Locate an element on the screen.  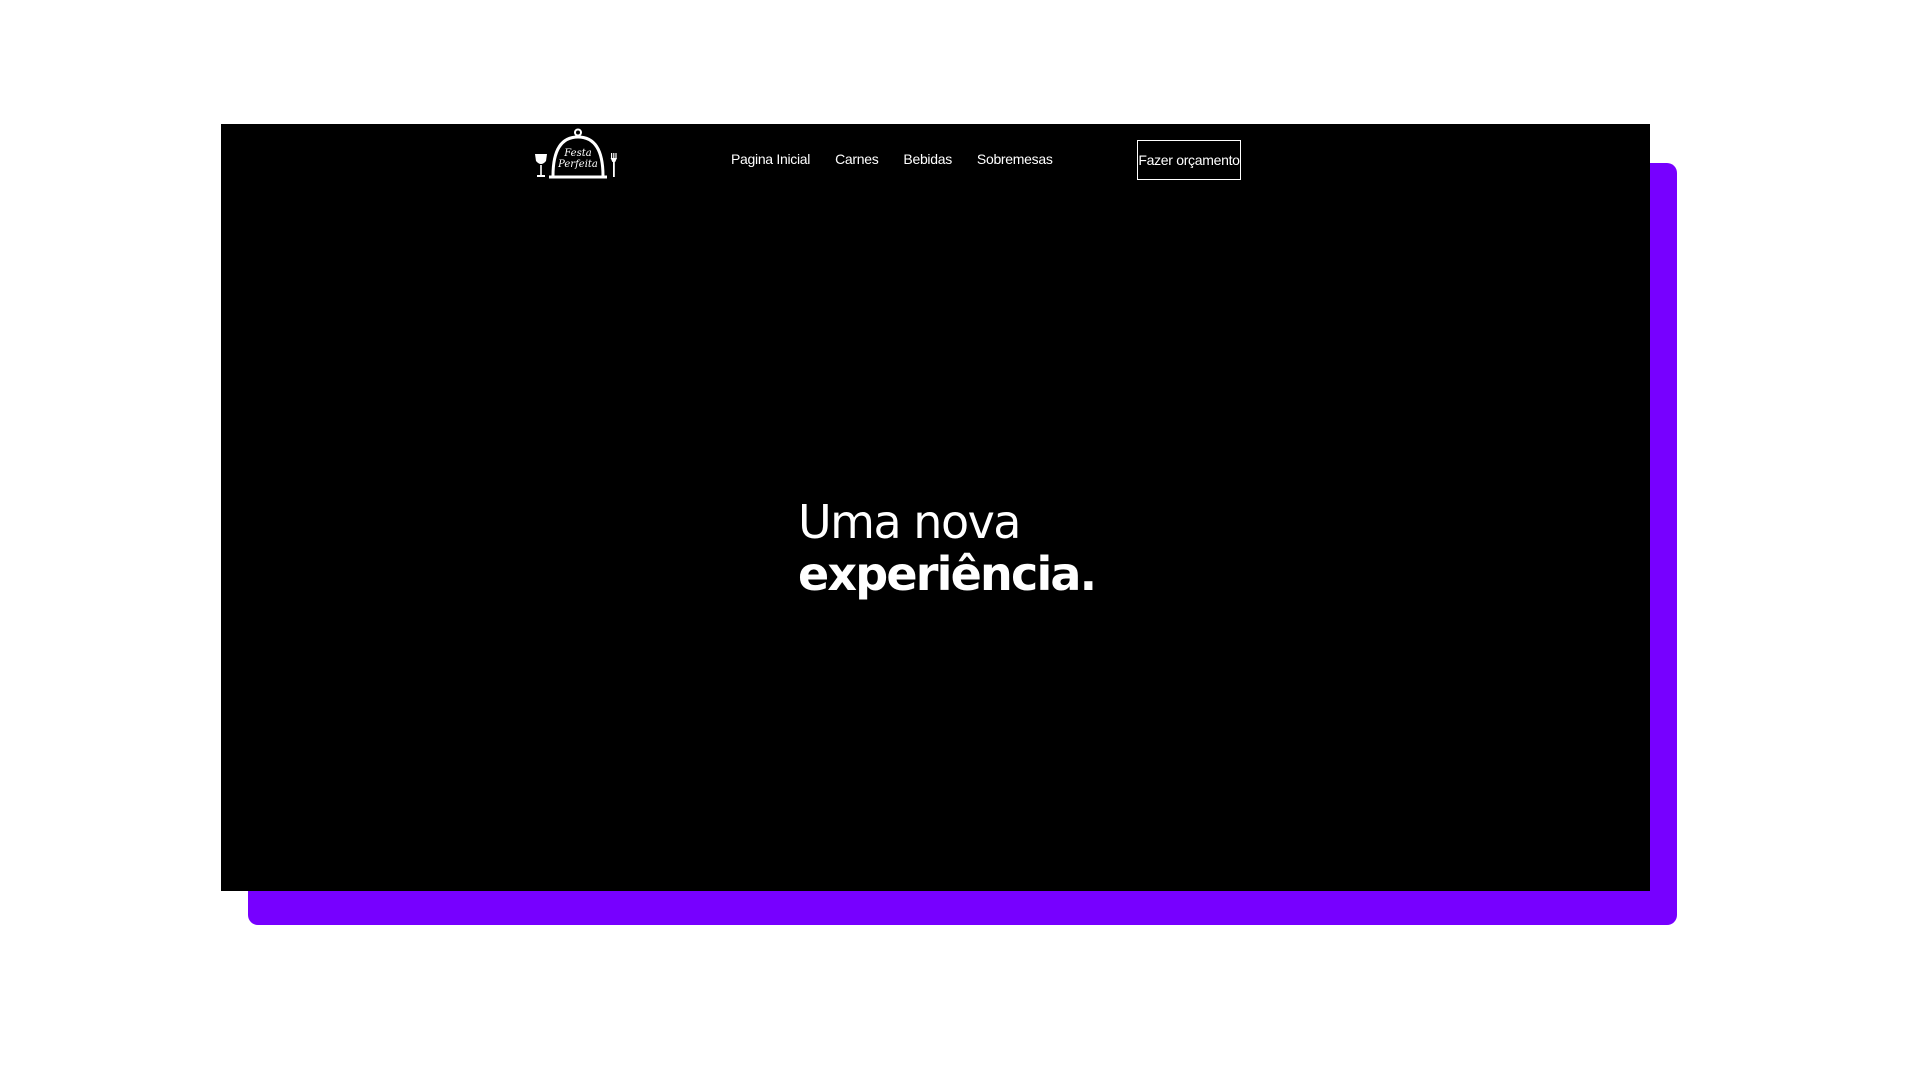
wine-glass-icon is located at coordinates (541, 165).